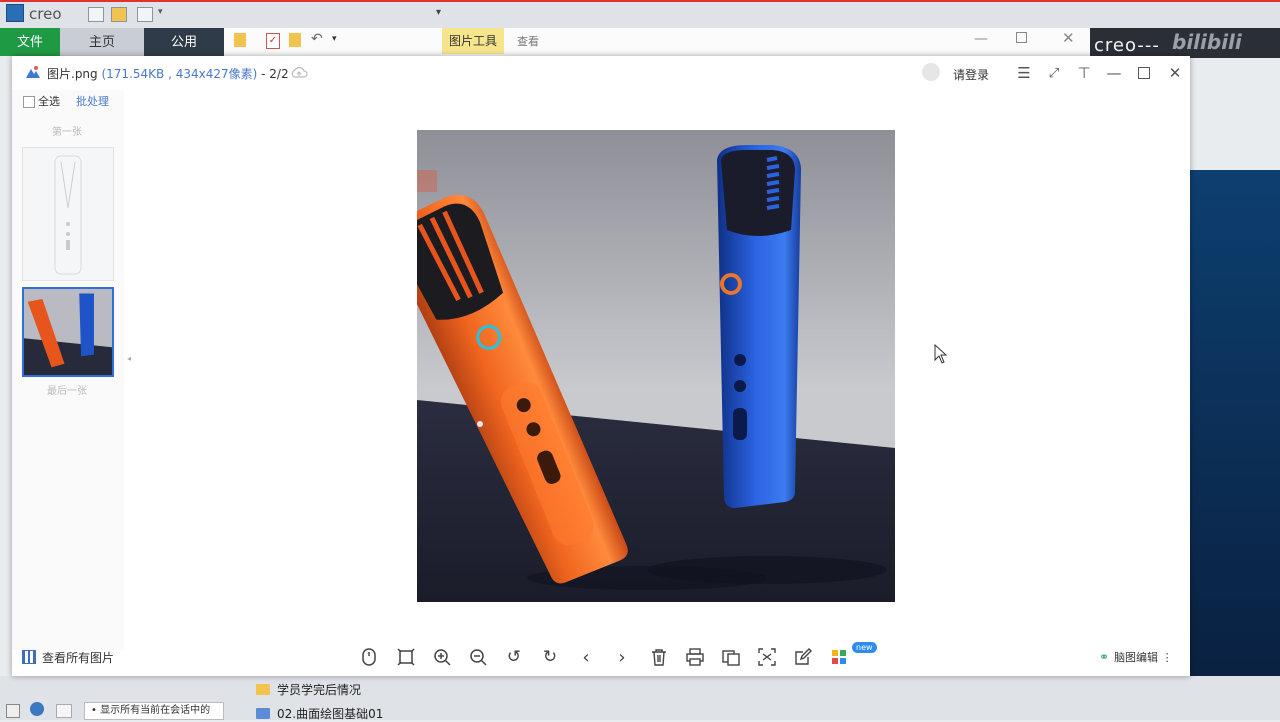 This screenshot has height=722, width=1280. Describe the element at coordinates (514, 657) in the screenshot. I see `rotate-left-icon: ↺` at that location.